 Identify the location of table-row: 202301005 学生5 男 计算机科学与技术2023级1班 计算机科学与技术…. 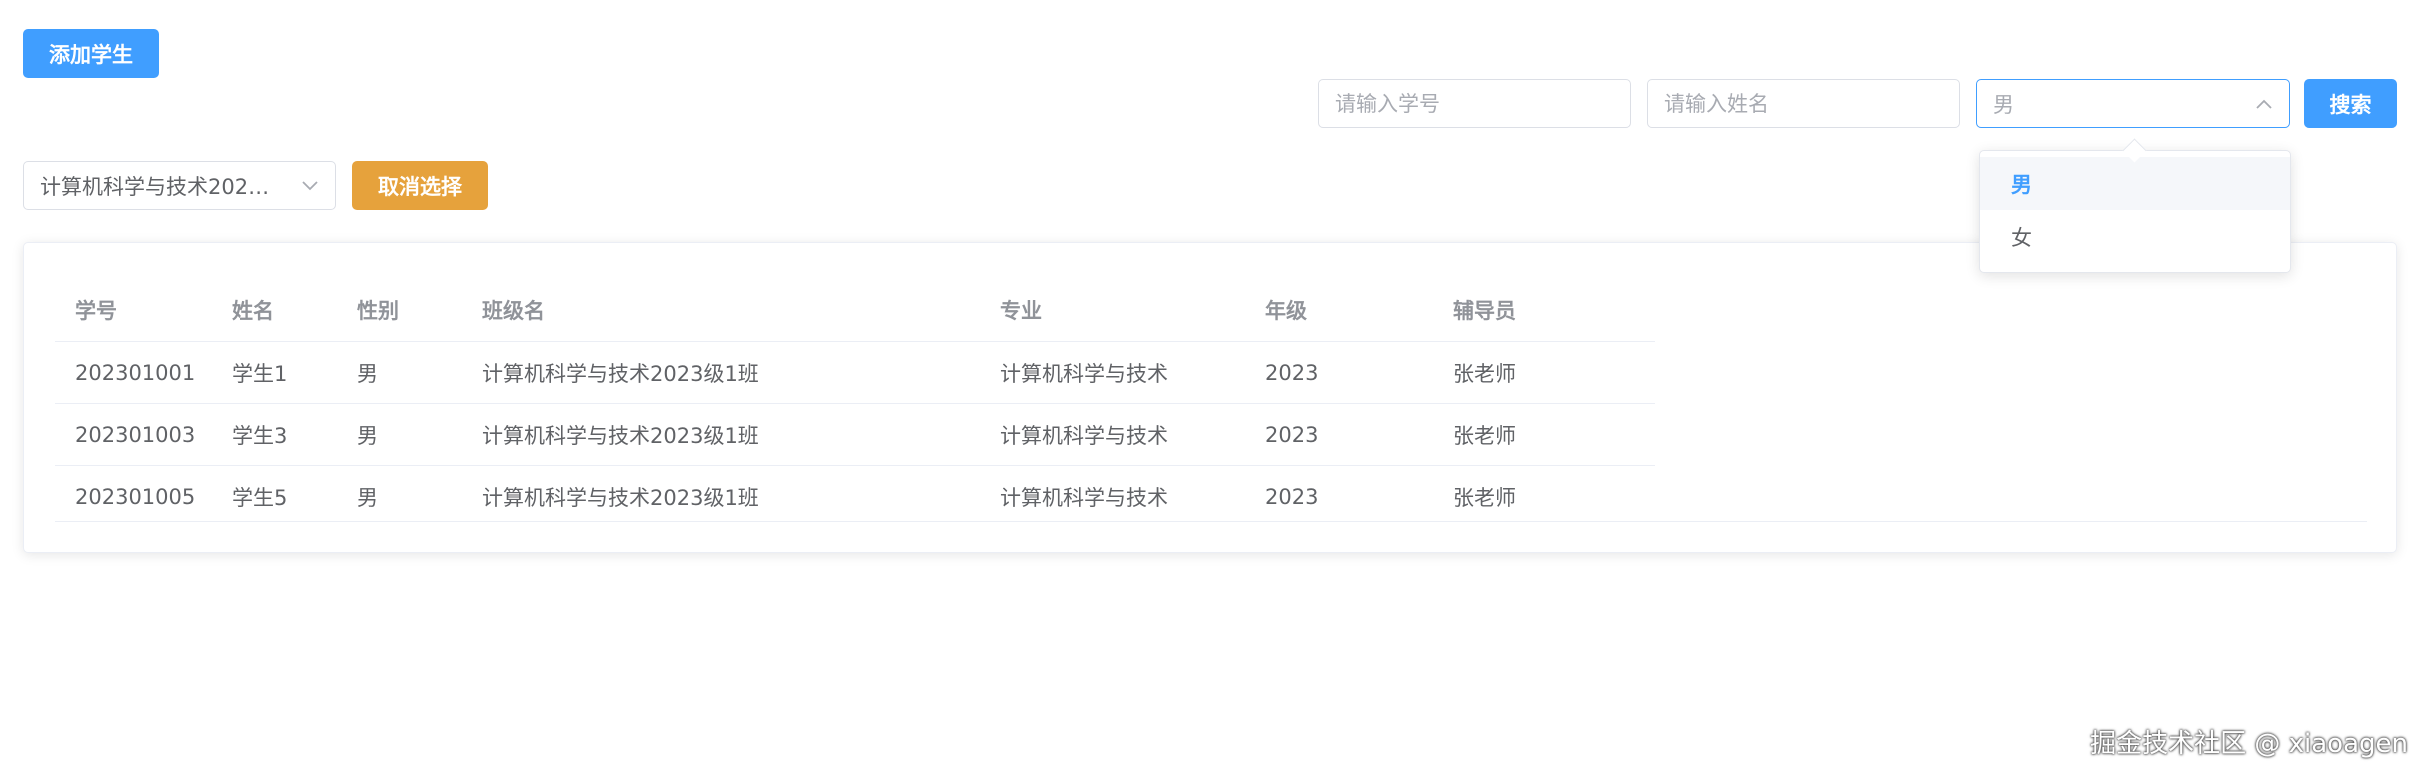
(855, 497).